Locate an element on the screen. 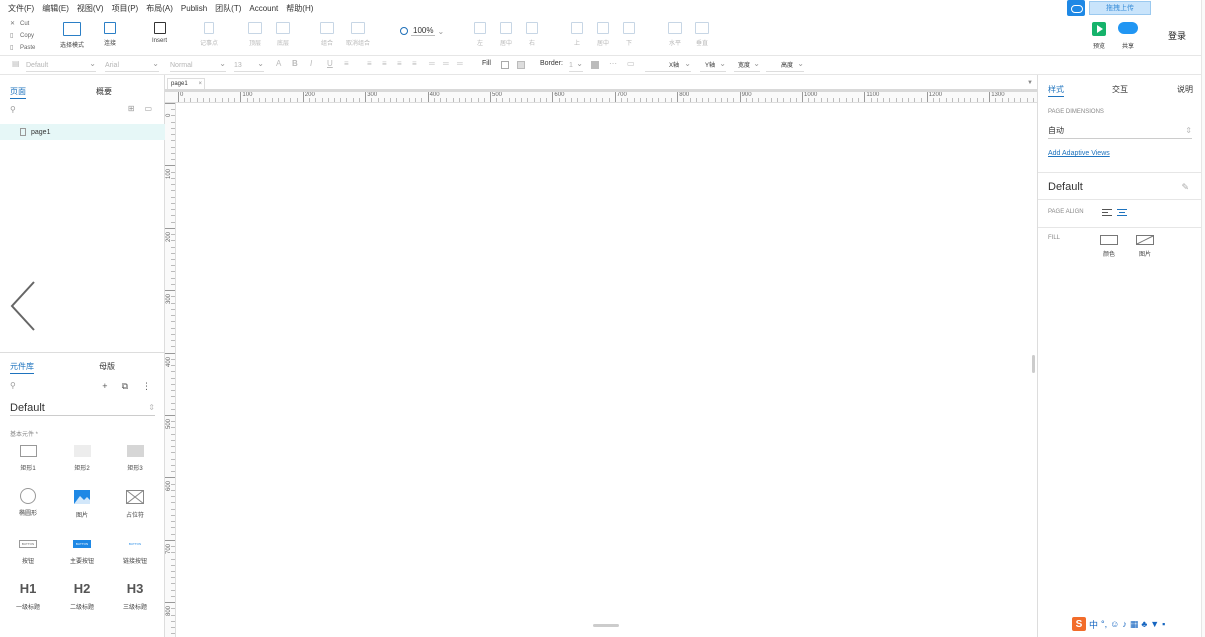 This screenshot has width=1205, height=637. menu-arrange: 布局(A) is located at coordinates (159, 8).